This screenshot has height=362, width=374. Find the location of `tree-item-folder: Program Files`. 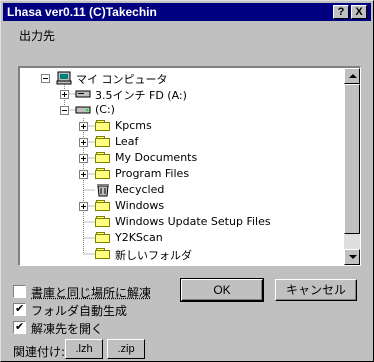

tree-item-folder: Program Files is located at coordinates (180, 174).